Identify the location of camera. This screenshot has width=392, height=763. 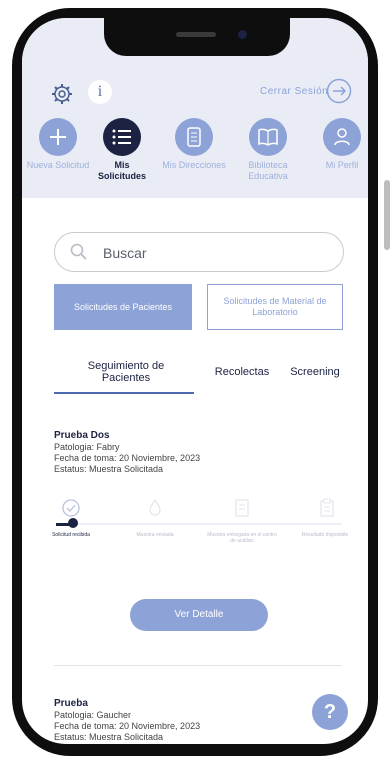
(242, 34).